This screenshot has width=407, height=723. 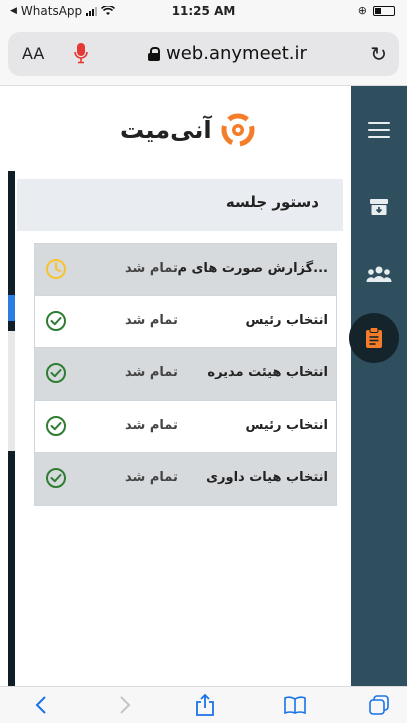 I want to click on back-button, so click(x=41, y=705).